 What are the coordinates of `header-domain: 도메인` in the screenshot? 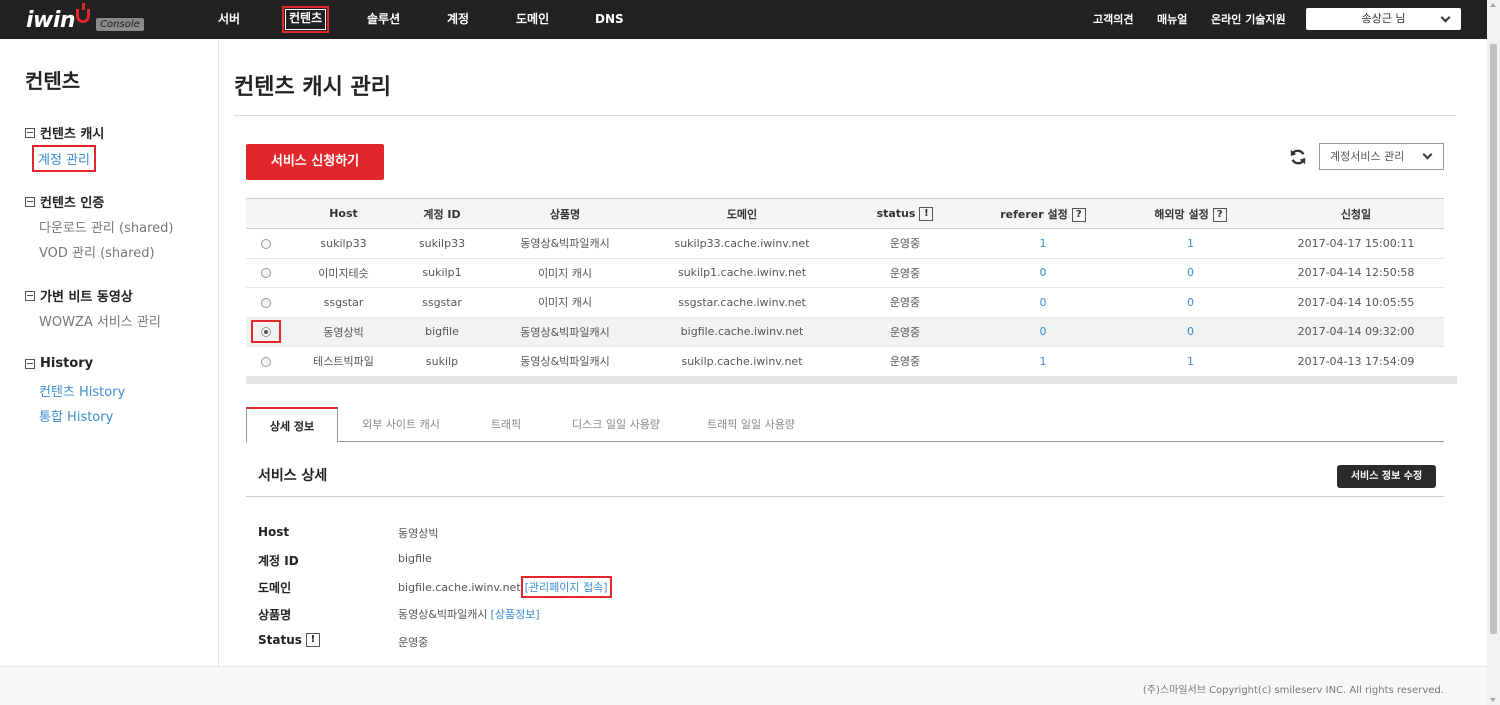 It's located at (742, 213).